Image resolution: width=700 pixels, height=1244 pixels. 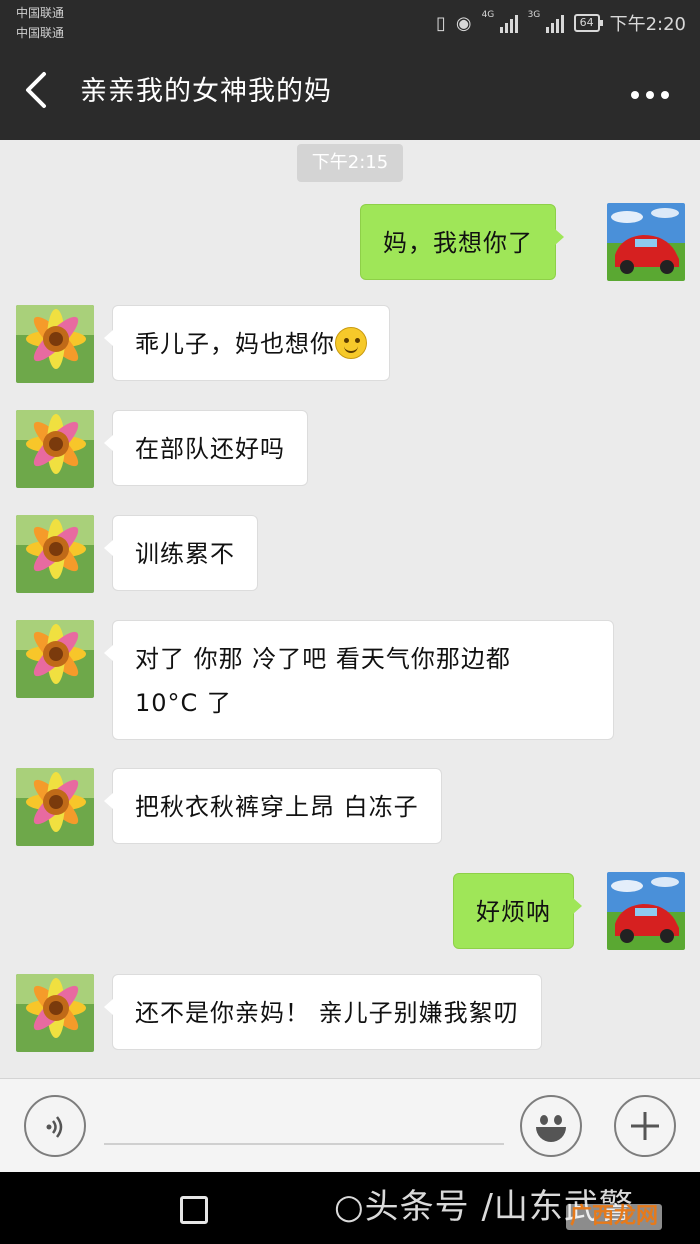 What do you see at coordinates (458, 243) in the screenshot?
I see `message-text: 妈，我想你了` at bounding box center [458, 243].